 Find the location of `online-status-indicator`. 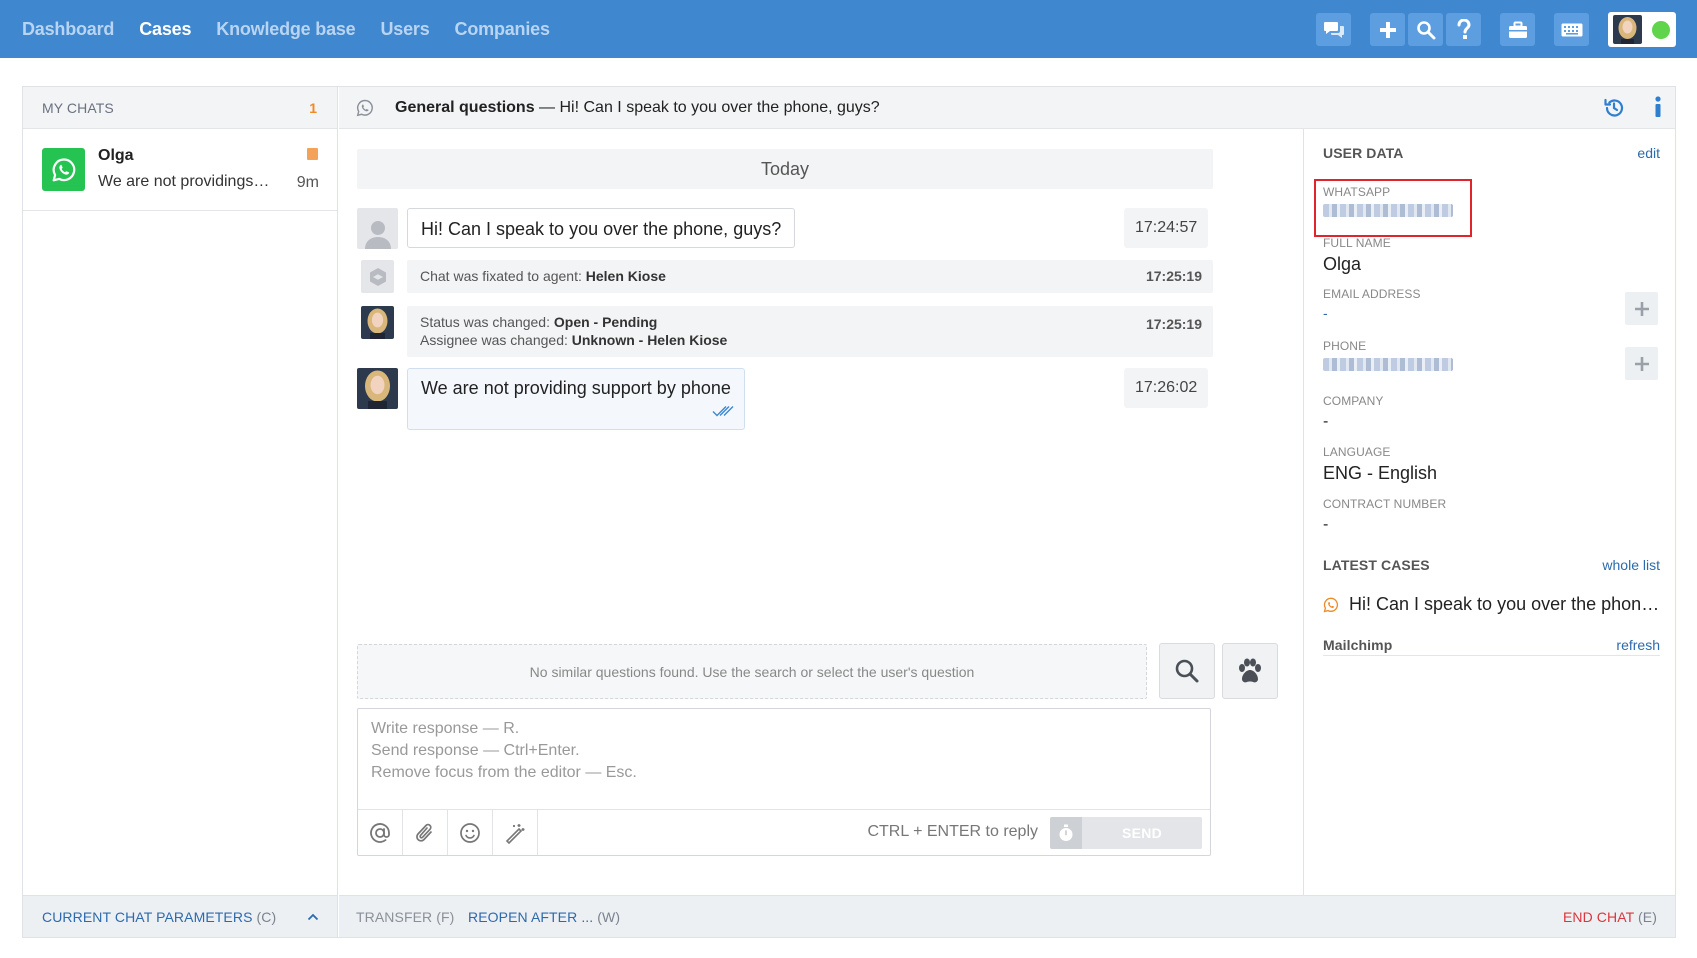

online-status-indicator is located at coordinates (1661, 30).